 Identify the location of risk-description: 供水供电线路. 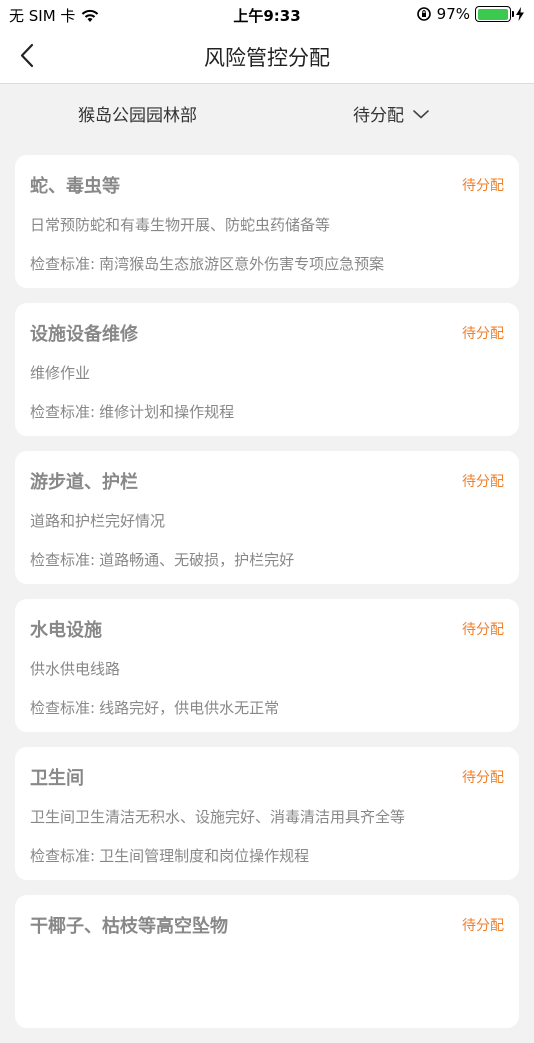
(75, 669).